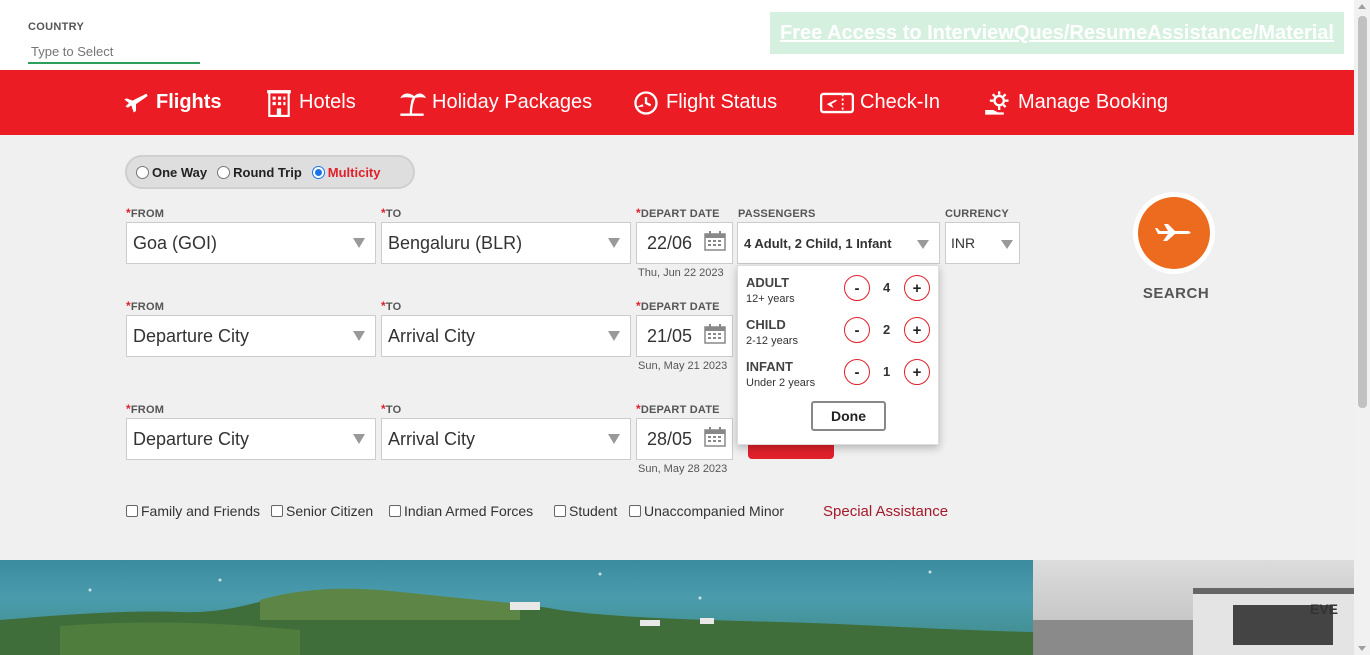 The height and width of the screenshot is (655, 1370). I want to click on leg3-from-select: Departure City, so click(251, 439).